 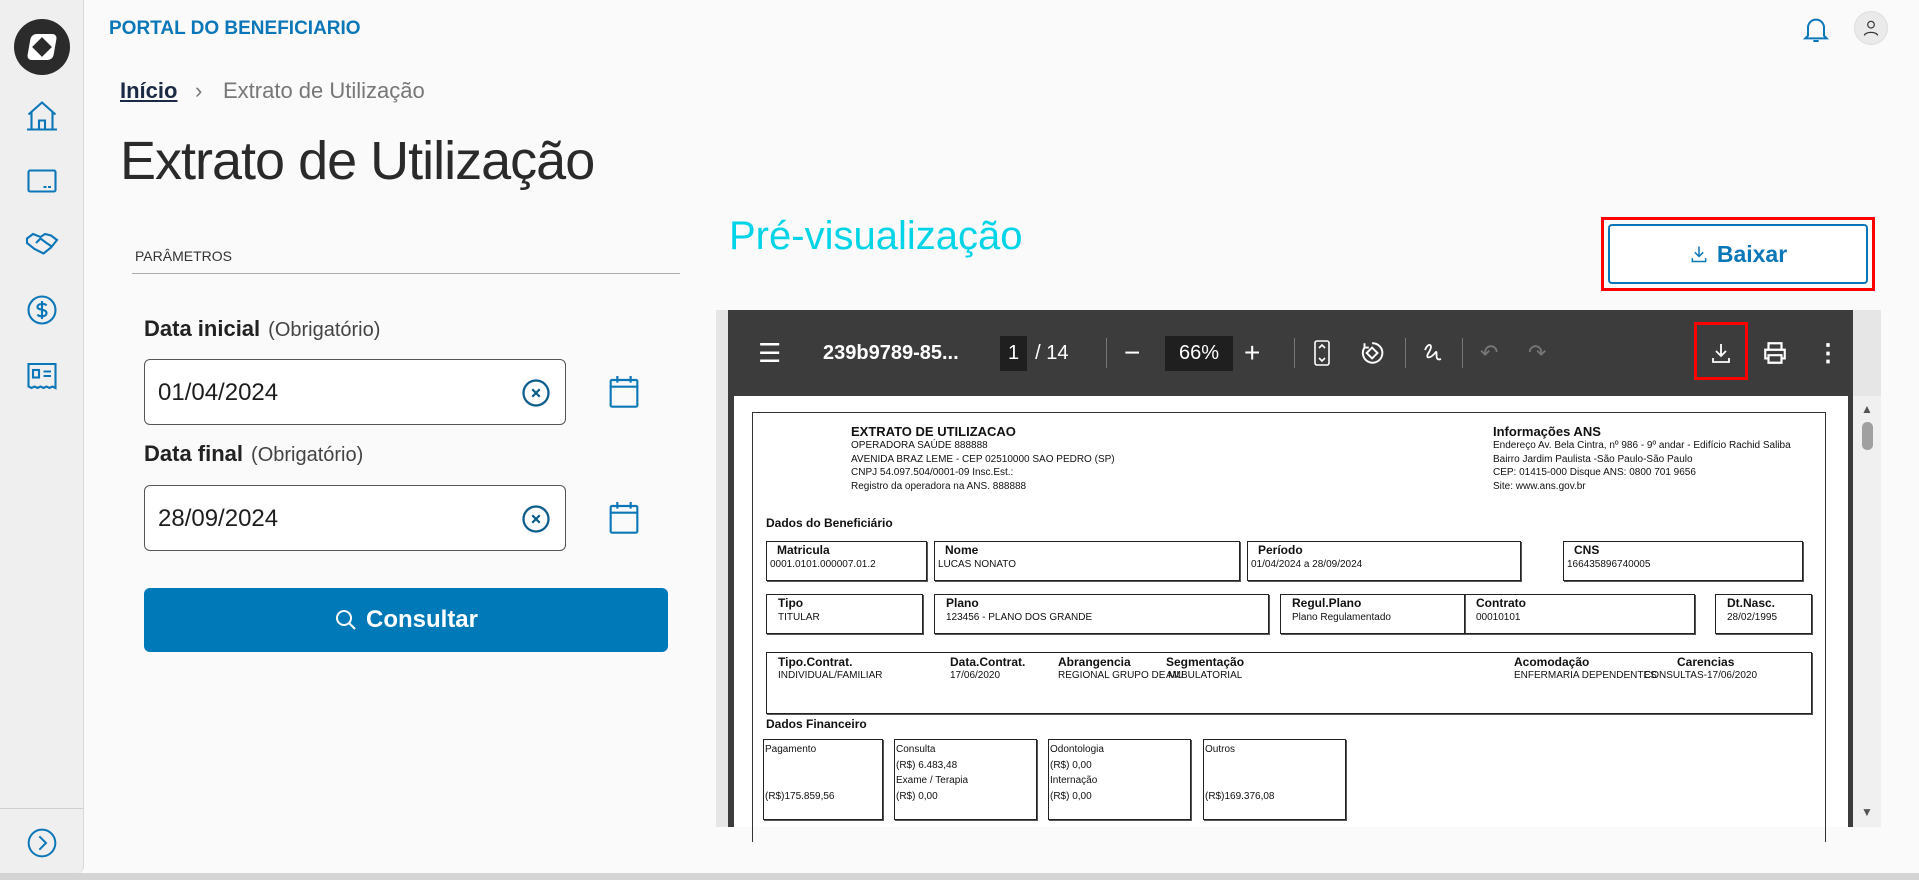 I want to click on end-date-input: 28/09/2024, so click(x=355, y=518).